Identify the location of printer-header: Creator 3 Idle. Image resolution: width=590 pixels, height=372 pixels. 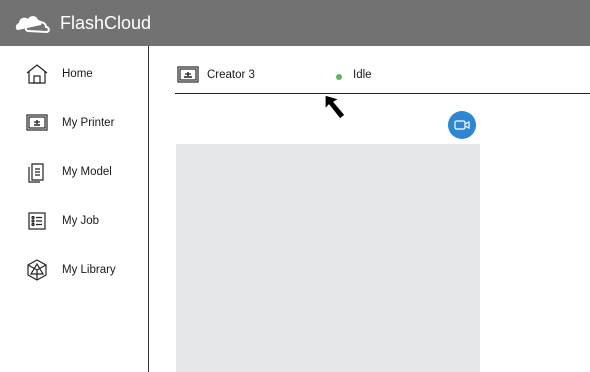
(382, 78).